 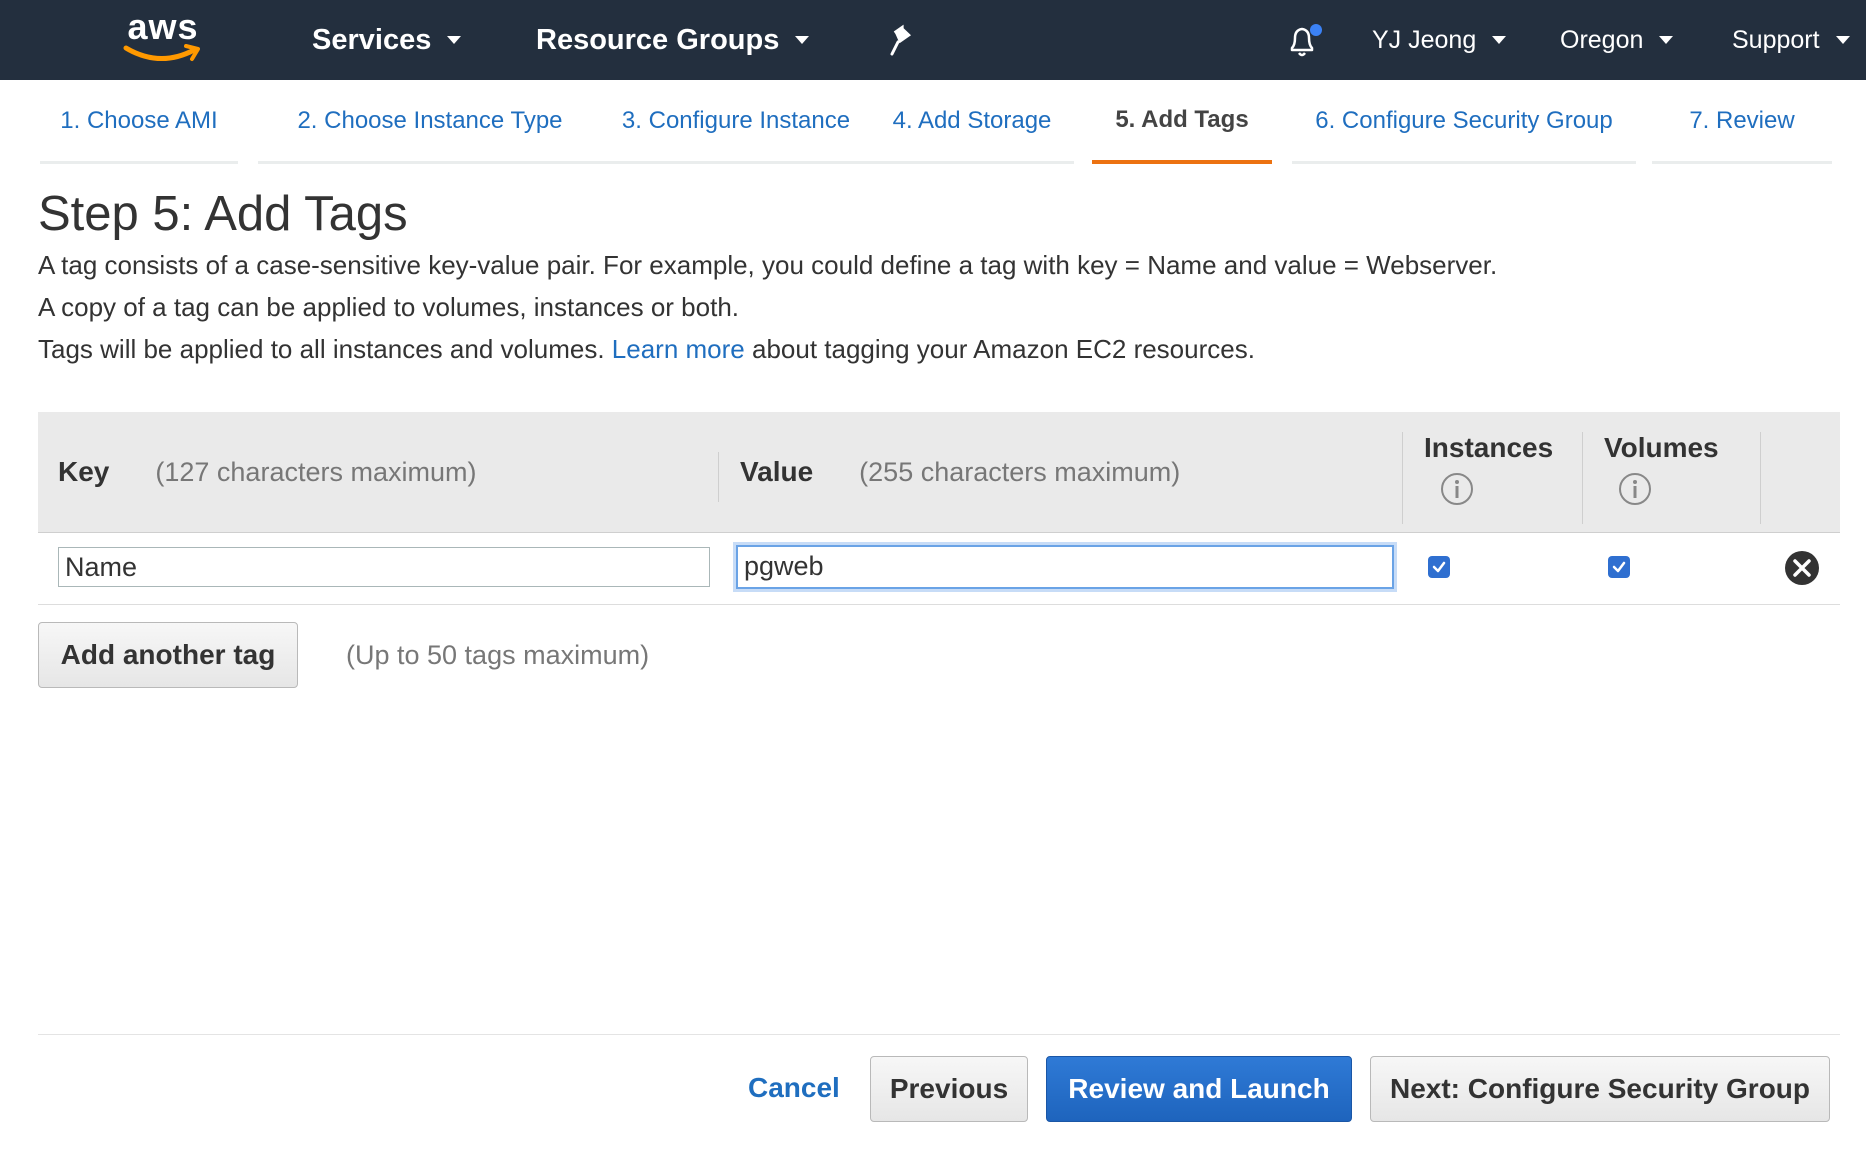 I want to click on key-column-header: Key (127 characters maximum), so click(x=267, y=472).